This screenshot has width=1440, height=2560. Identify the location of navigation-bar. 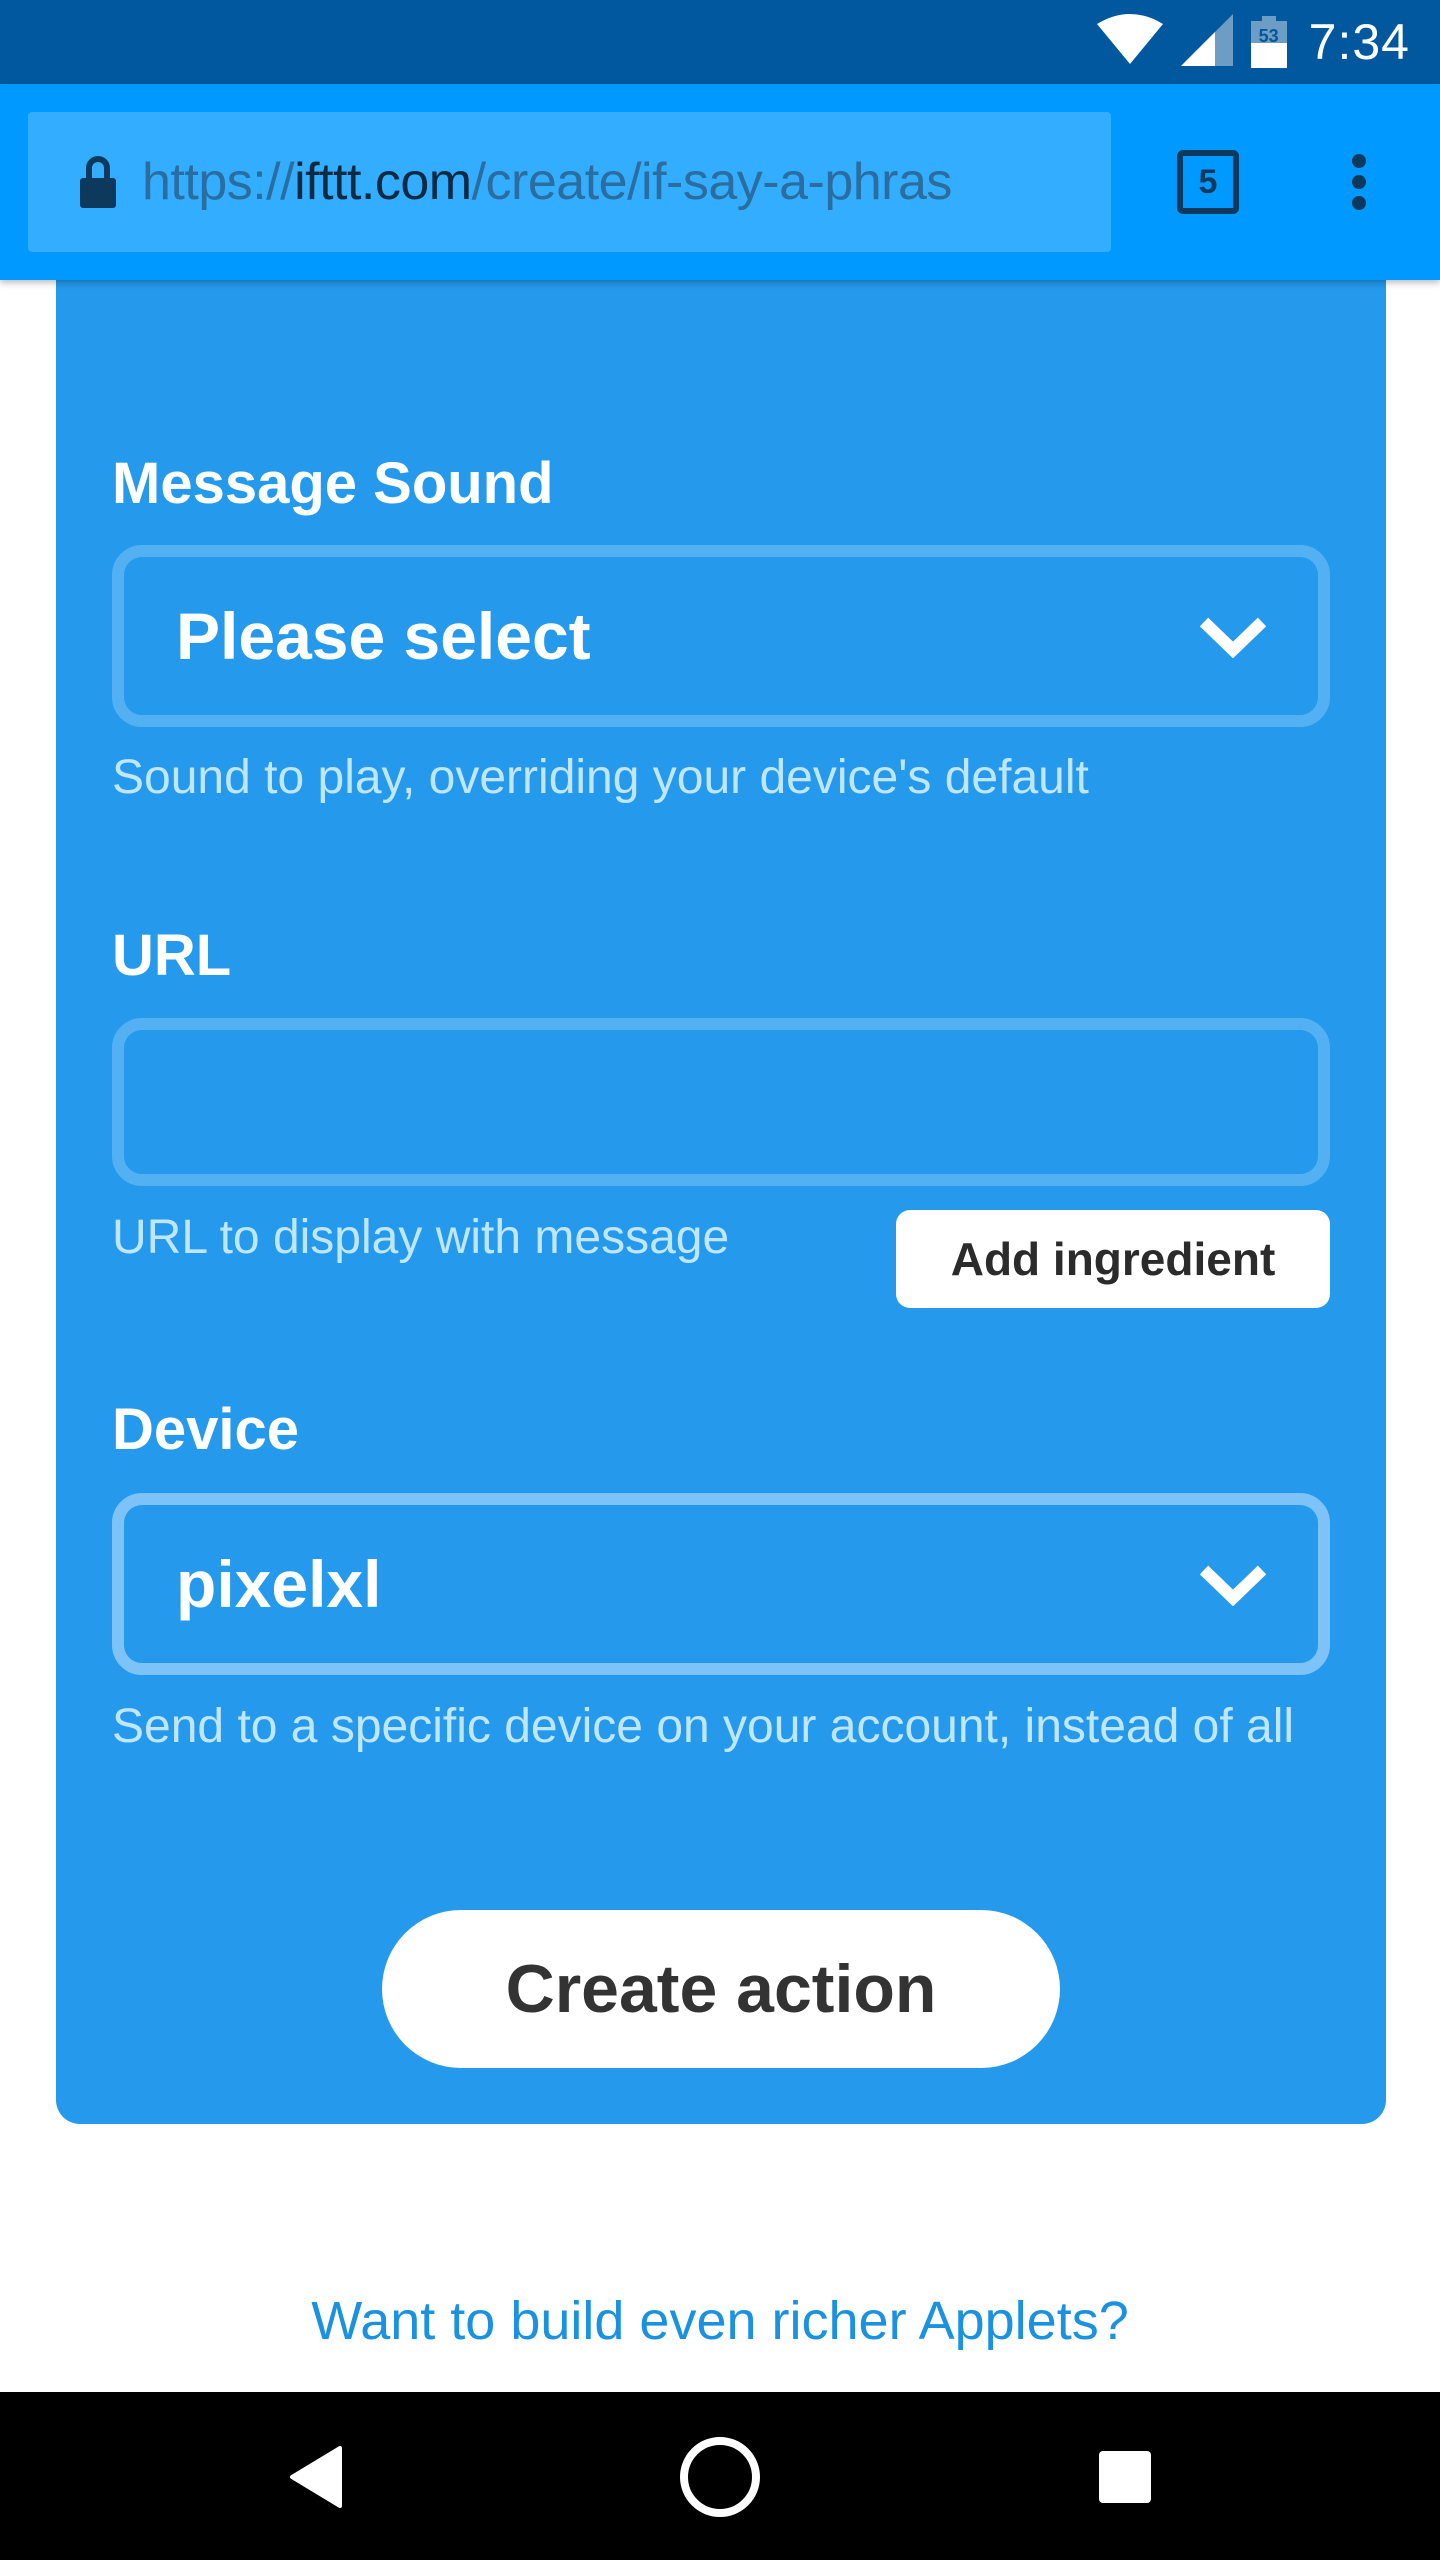
(720, 2476).